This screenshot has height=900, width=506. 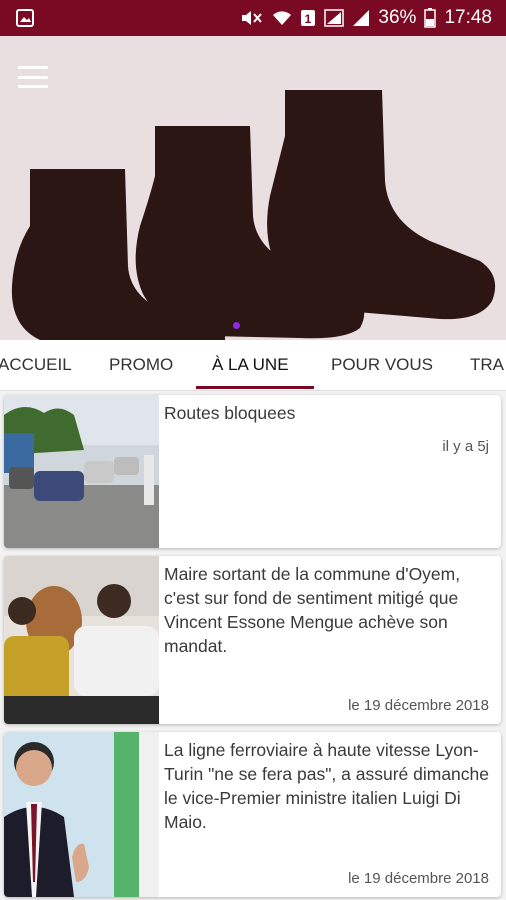 I want to click on battery-percentage: 36%, so click(x=397, y=17).